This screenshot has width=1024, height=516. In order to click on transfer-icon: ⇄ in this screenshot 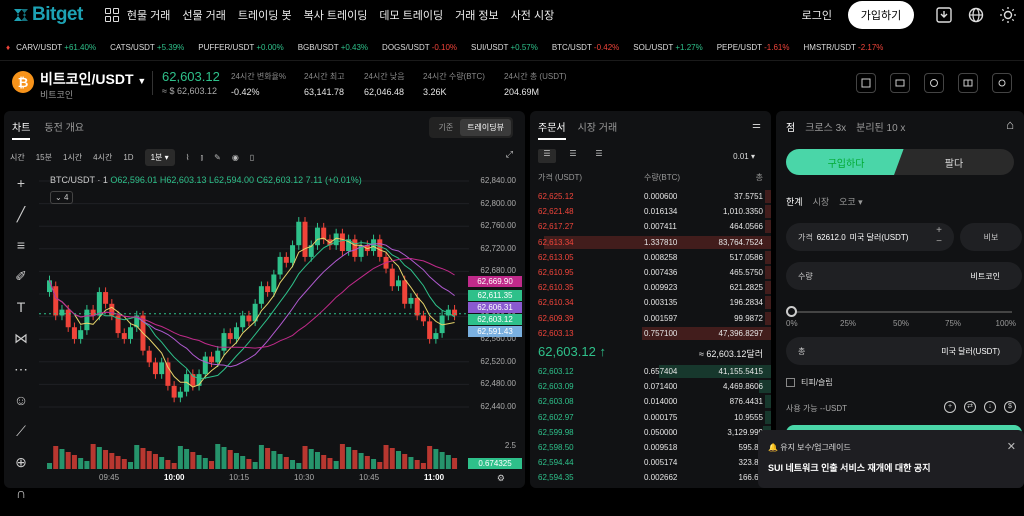, I will do `click(970, 407)`.